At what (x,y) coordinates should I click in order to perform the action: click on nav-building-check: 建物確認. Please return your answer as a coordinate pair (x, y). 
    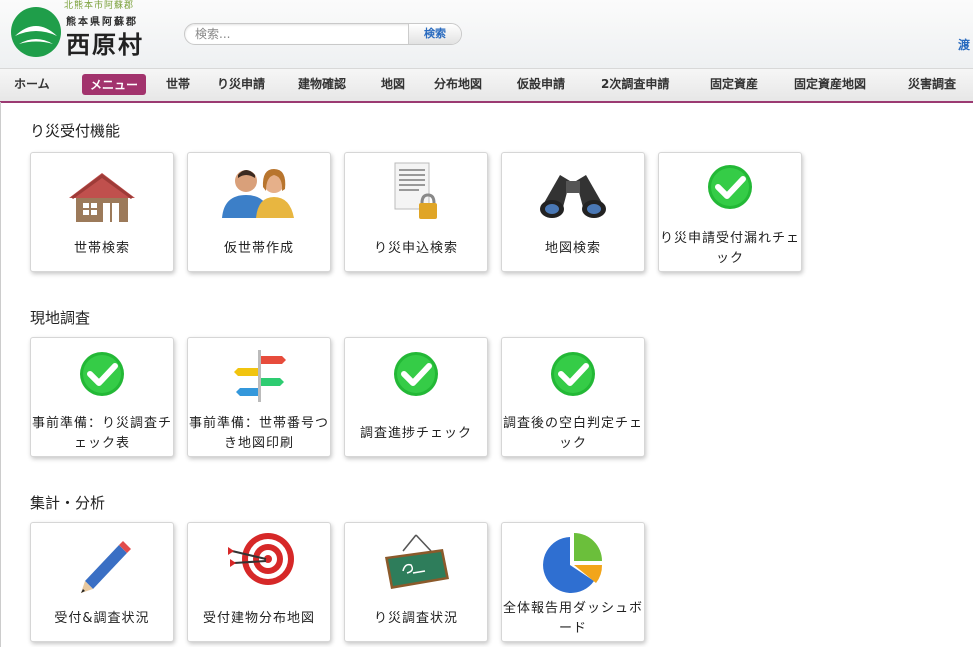
    Looking at the image, I should click on (322, 83).